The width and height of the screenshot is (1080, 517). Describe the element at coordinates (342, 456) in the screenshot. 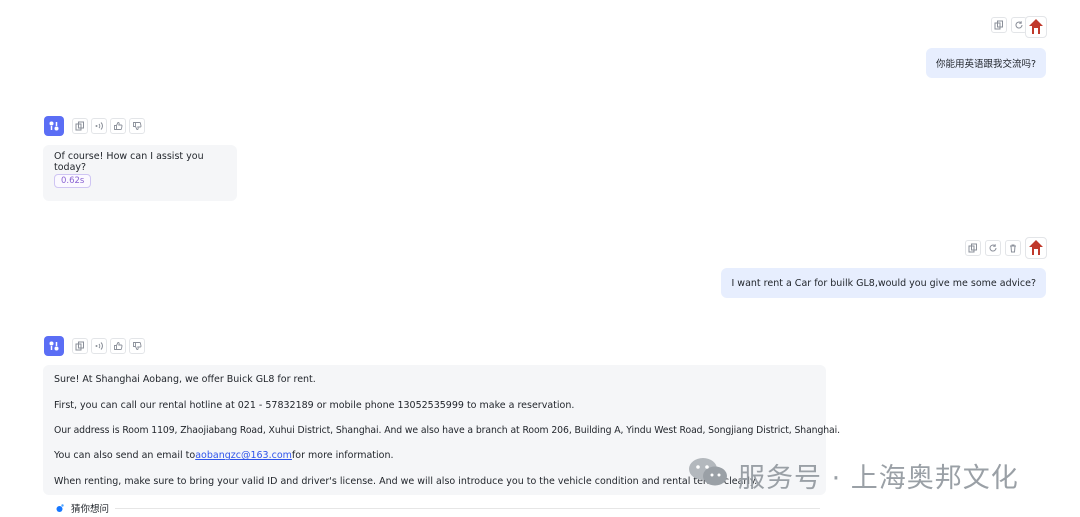

I see `email-line-suffix: for more information.` at that location.